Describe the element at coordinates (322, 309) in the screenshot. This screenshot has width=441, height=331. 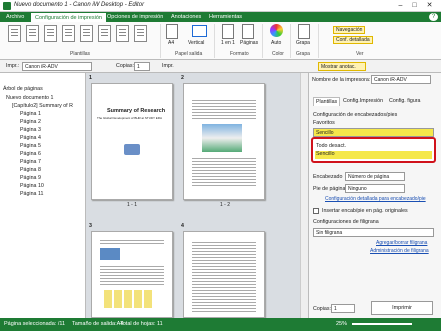
I see `copies-label: Copias:` at that location.